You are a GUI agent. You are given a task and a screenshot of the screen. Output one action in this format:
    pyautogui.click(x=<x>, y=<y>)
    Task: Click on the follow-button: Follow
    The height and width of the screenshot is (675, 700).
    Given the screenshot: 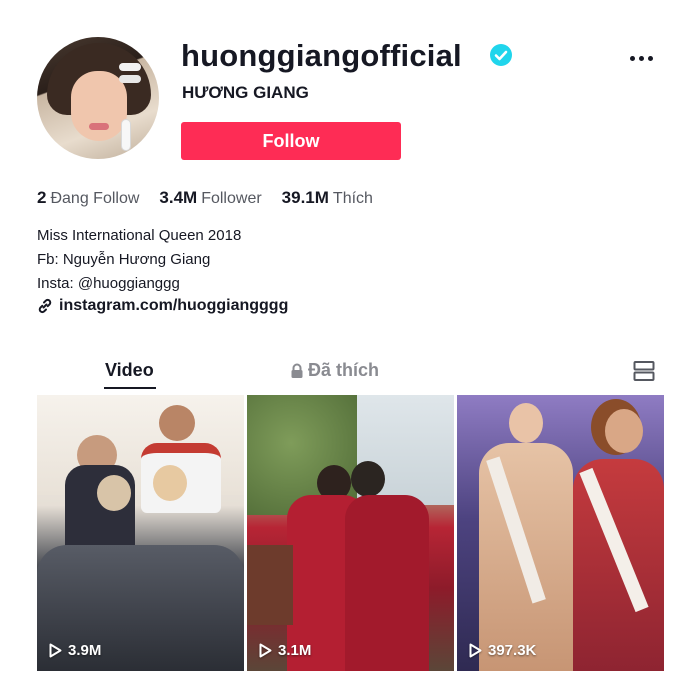 What is the action you would take?
    pyautogui.click(x=291, y=141)
    